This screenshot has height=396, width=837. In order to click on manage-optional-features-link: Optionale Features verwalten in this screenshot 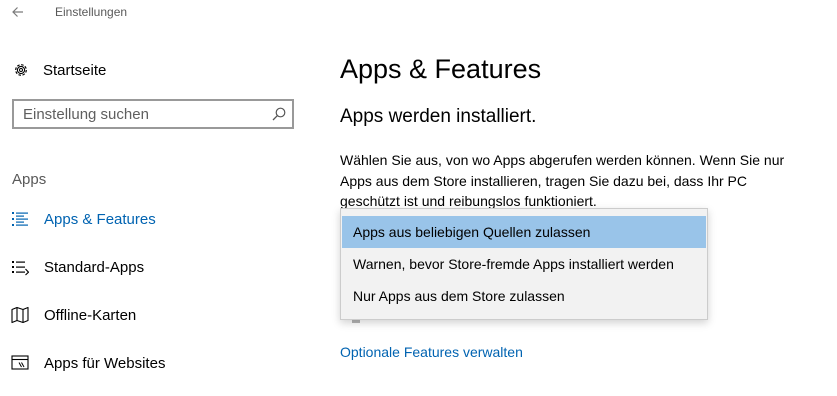, I will do `click(431, 352)`.